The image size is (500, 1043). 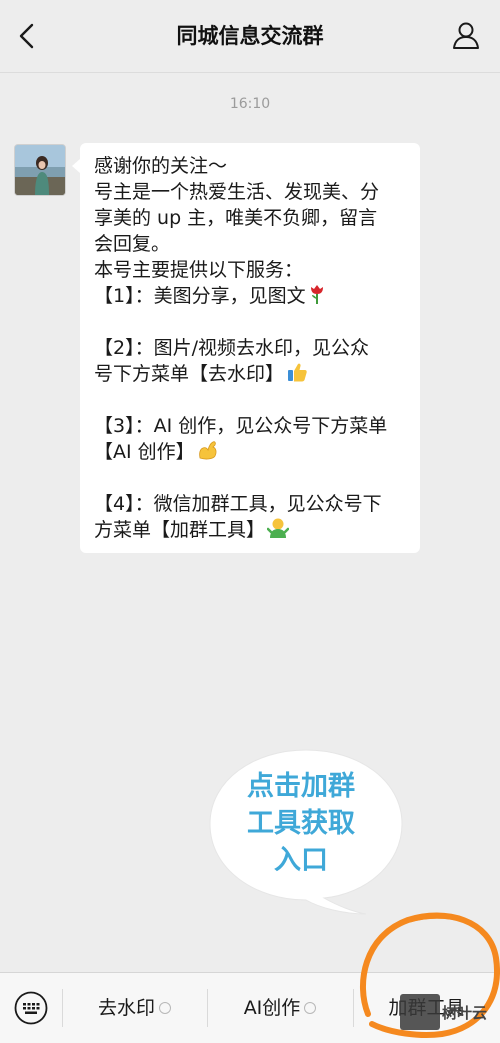 I want to click on menu-item-remove-watermark: 去水印, so click(x=134, y=1008).